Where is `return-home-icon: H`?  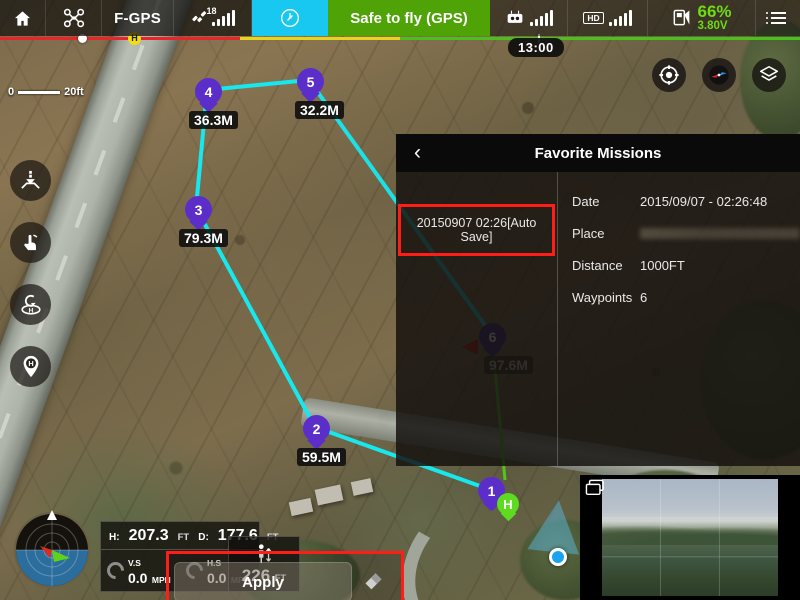 return-home-icon: H is located at coordinates (30, 304).